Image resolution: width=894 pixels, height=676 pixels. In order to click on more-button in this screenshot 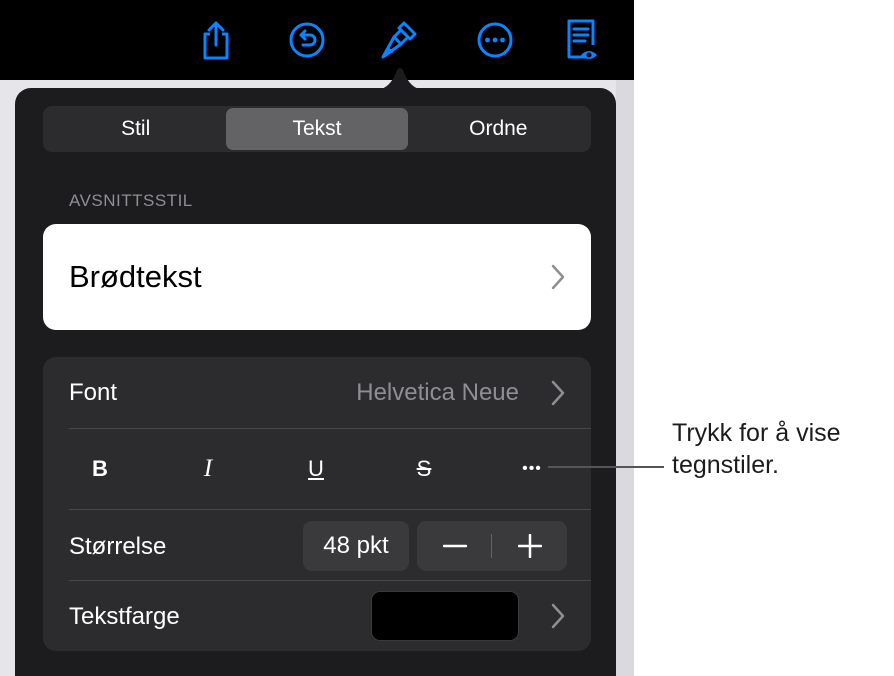, I will do `click(495, 40)`.